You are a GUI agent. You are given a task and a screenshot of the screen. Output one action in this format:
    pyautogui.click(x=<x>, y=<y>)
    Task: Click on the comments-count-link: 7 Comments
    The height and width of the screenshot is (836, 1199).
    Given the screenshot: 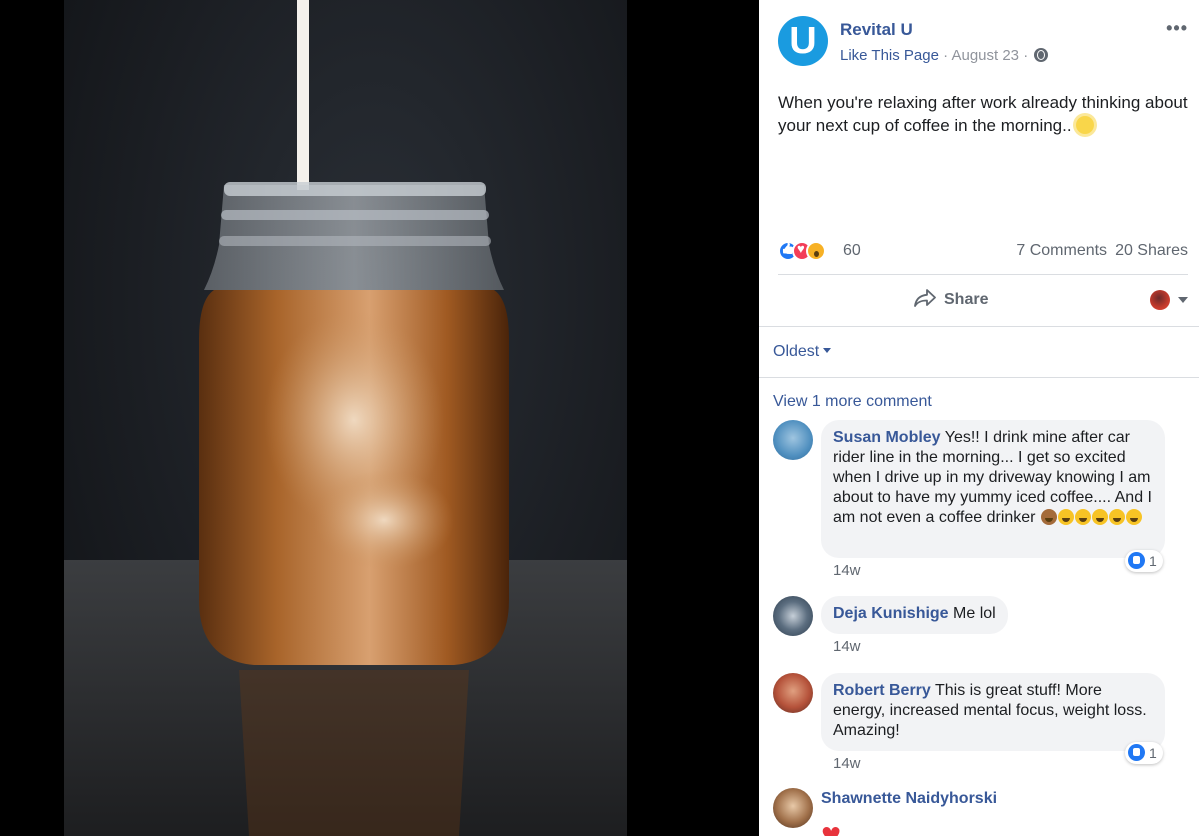 What is the action you would take?
    pyautogui.click(x=1061, y=250)
    